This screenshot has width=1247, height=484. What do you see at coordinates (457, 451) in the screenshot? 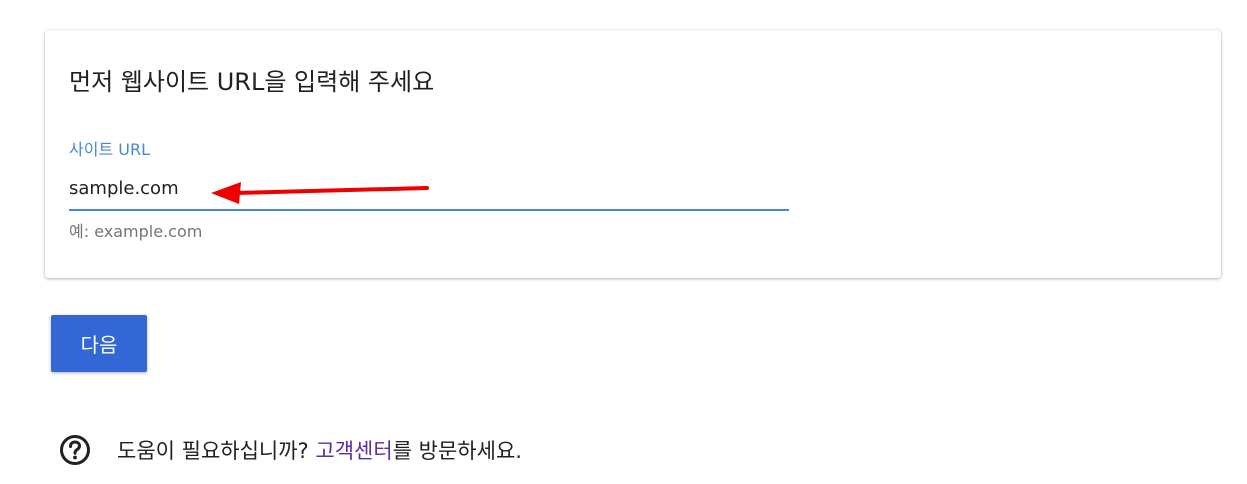
I see `help-text-after: 를 방문하세요.` at bounding box center [457, 451].